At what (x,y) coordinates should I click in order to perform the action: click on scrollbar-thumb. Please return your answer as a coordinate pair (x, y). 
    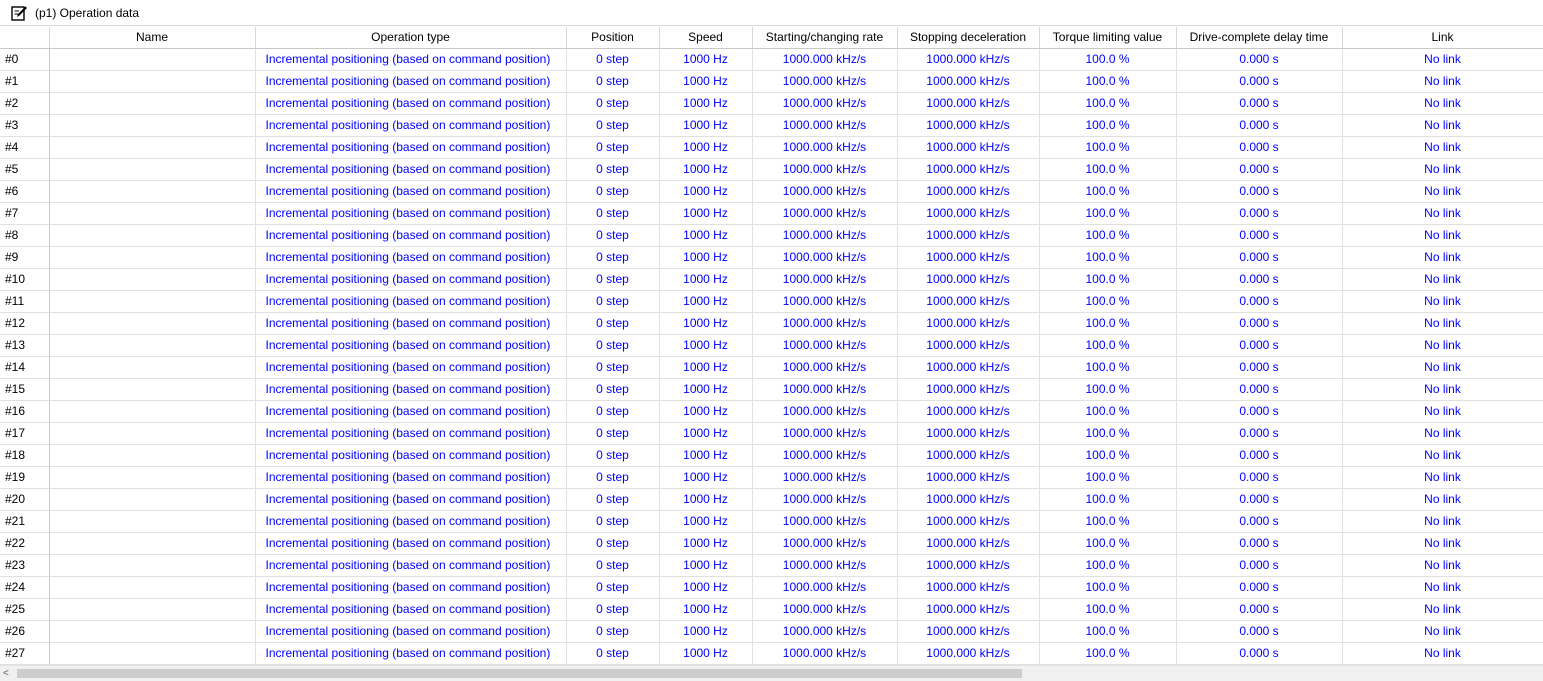
    Looking at the image, I should click on (519, 673).